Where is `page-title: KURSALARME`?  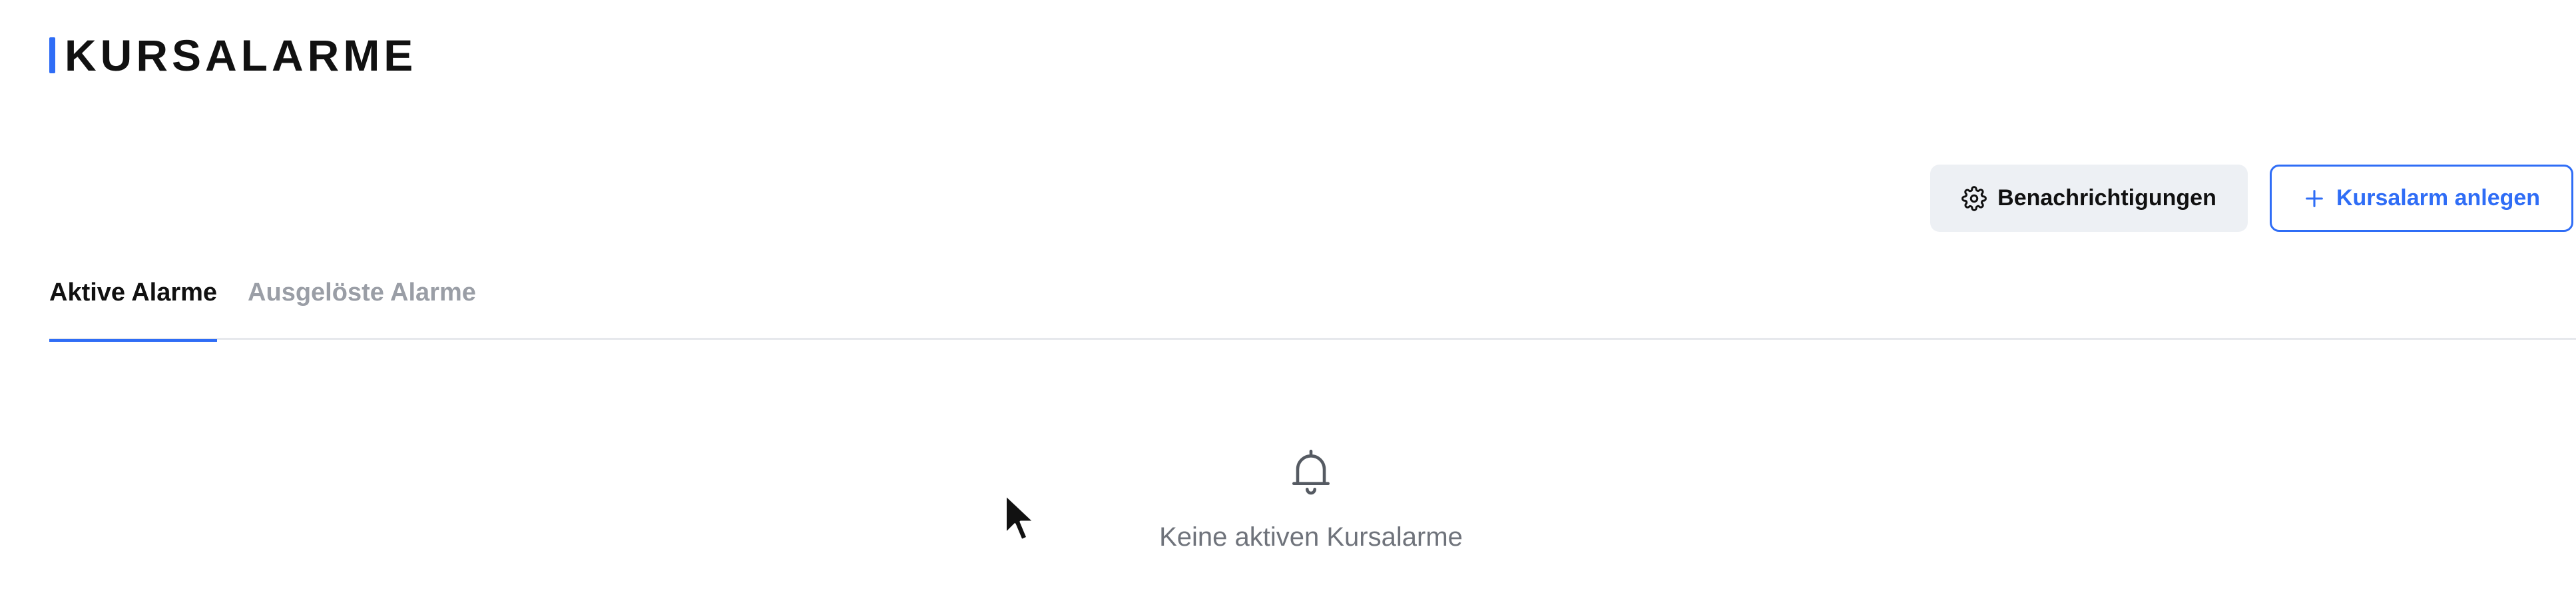
page-title: KURSALARME is located at coordinates (241, 56).